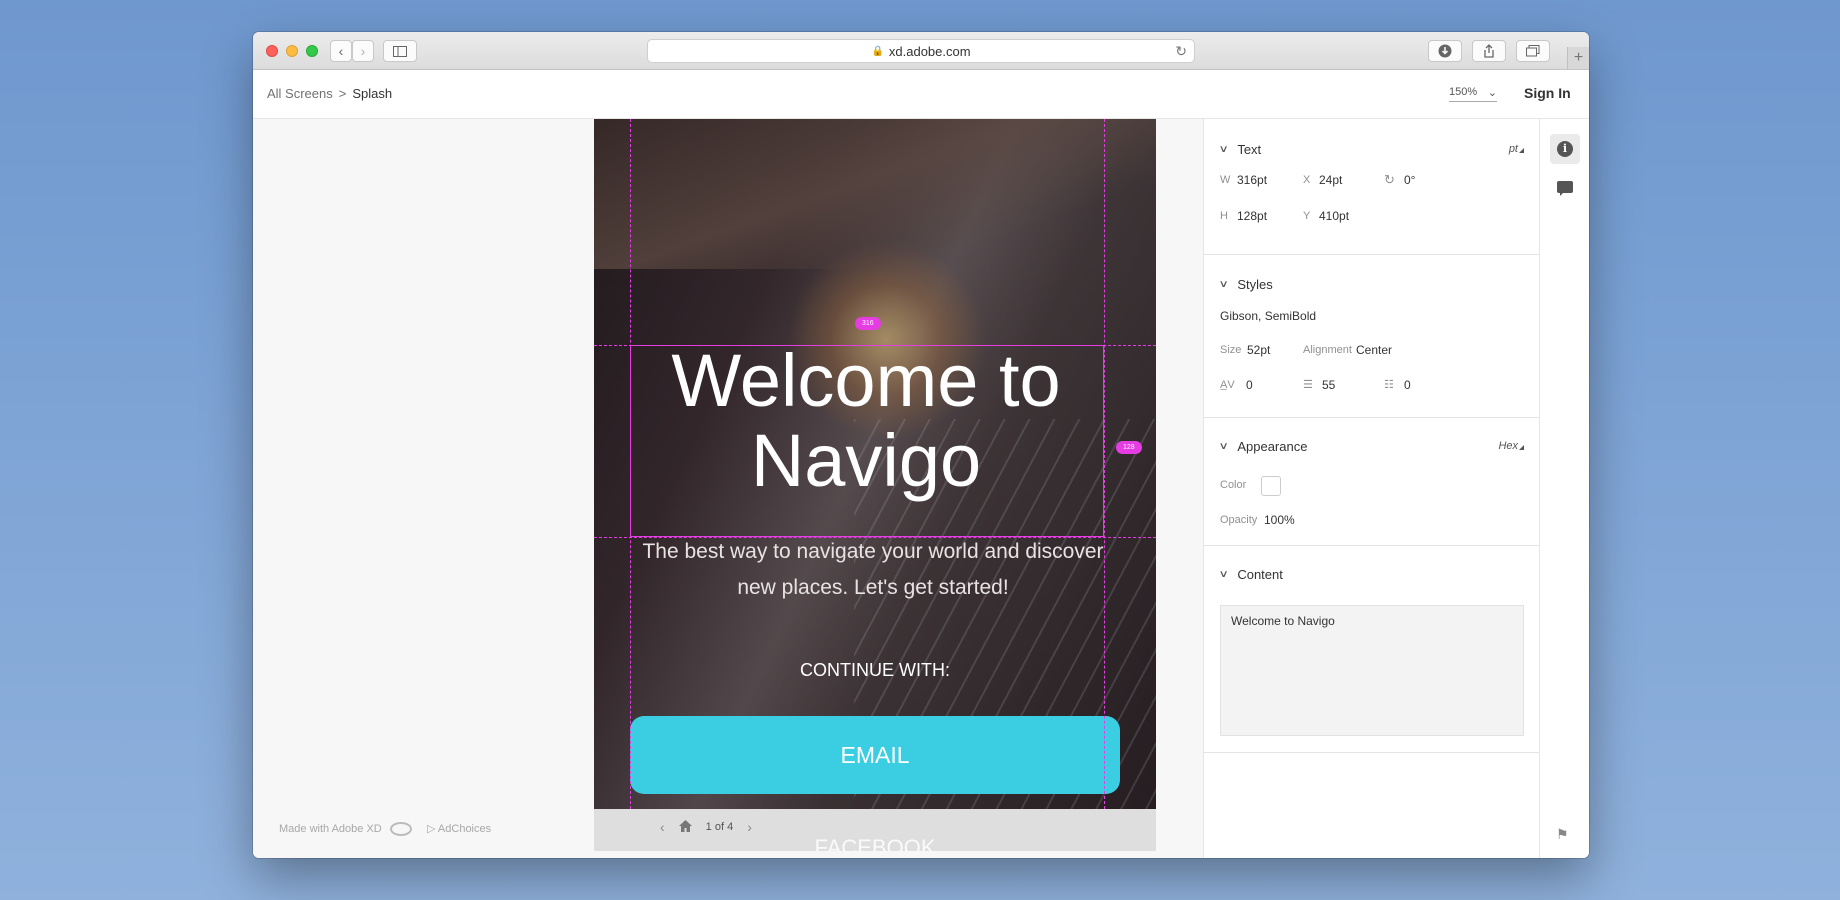 This screenshot has width=1840, height=900. What do you see at coordinates (685, 827) in the screenshot?
I see `home-icon` at bounding box center [685, 827].